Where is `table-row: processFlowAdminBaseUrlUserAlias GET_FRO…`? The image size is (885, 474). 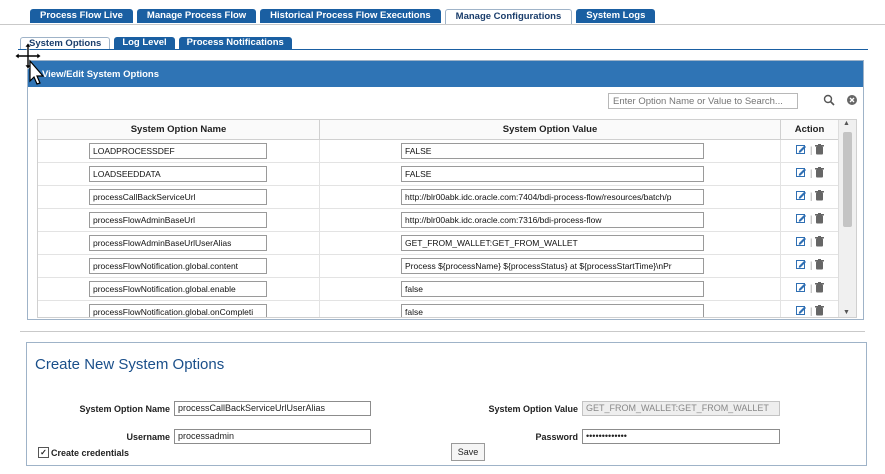
table-row: processFlowAdminBaseUrlUserAlias GET_FRO… is located at coordinates (438, 243).